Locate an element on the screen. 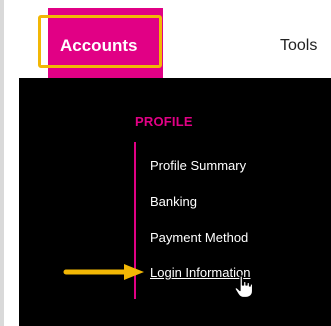 Image resolution: width=331 pixels, height=326 pixels. nav-tab-accounts-label: Accounts is located at coordinates (98, 46).